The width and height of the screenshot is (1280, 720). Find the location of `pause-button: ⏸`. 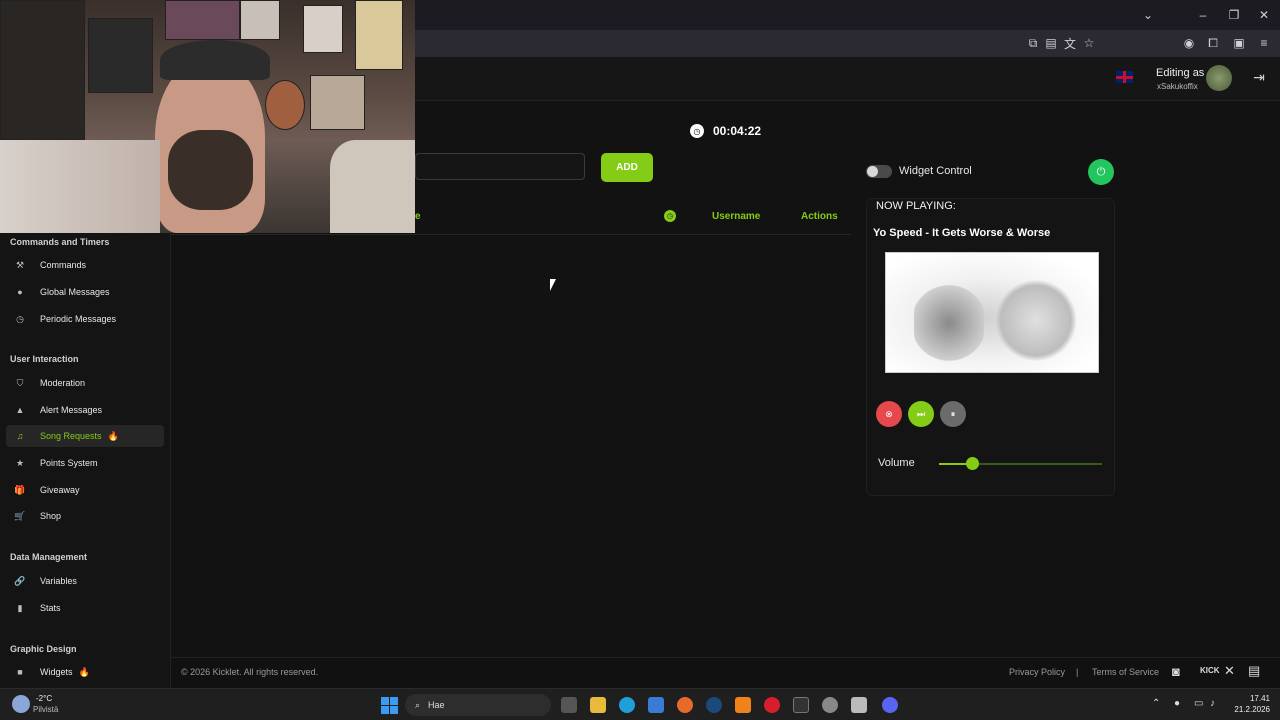

pause-button: ⏸ is located at coordinates (953, 414).